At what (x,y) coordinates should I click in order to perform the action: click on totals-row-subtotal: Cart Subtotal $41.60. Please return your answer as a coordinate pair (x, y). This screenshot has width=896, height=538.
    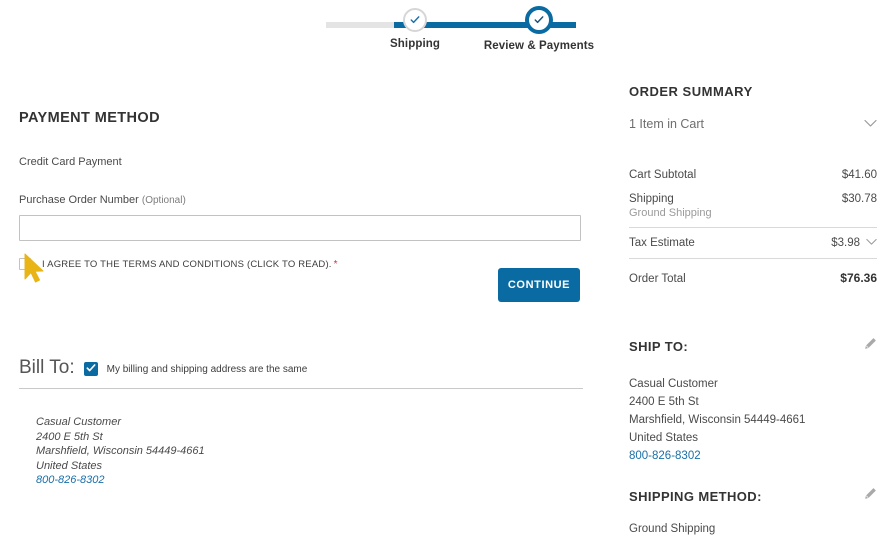
    Looking at the image, I should click on (753, 175).